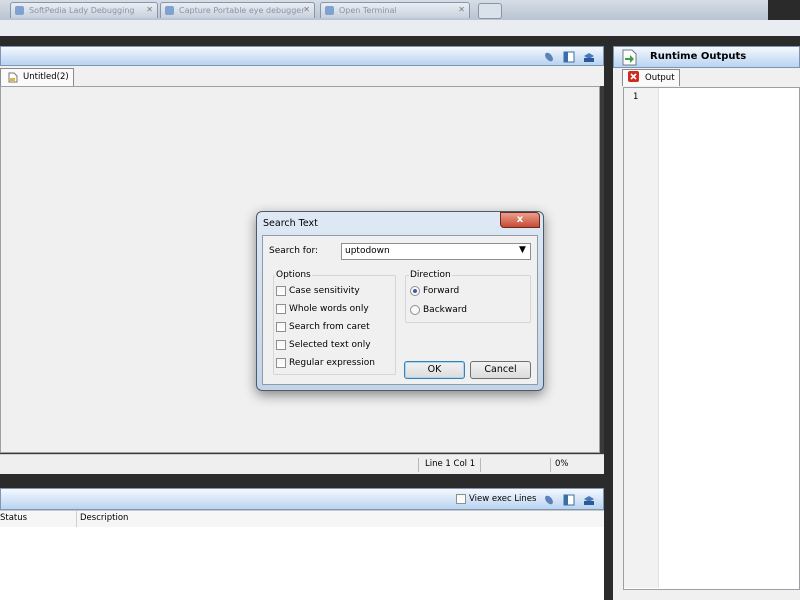  Describe the element at coordinates (522, 250) in the screenshot. I see `dropdown-arrow-icon: ▼` at that location.